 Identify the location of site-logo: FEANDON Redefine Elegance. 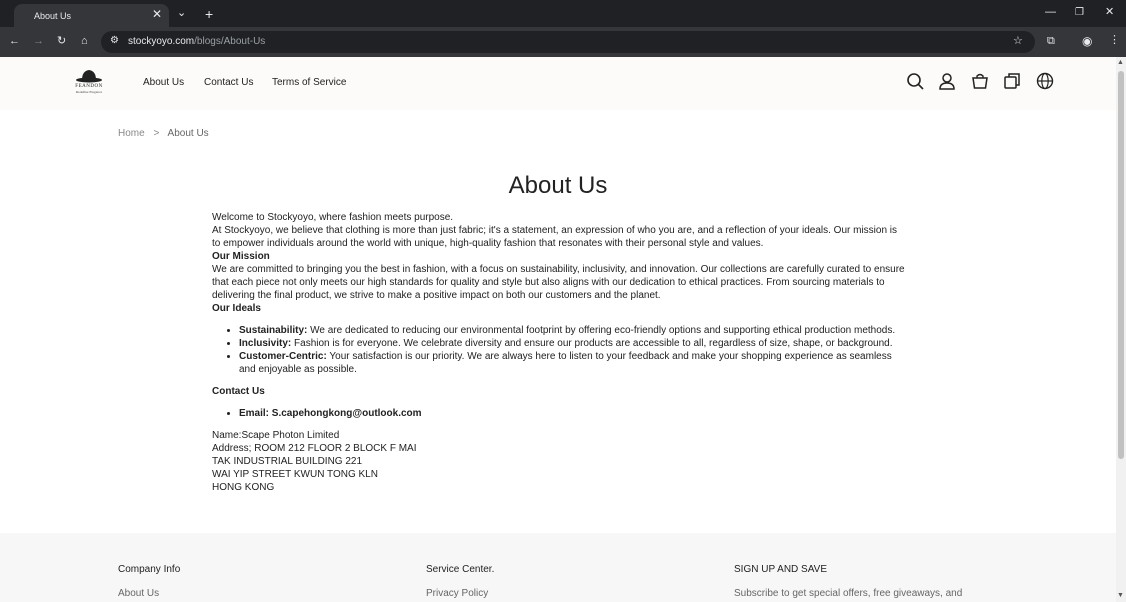
(89, 83).